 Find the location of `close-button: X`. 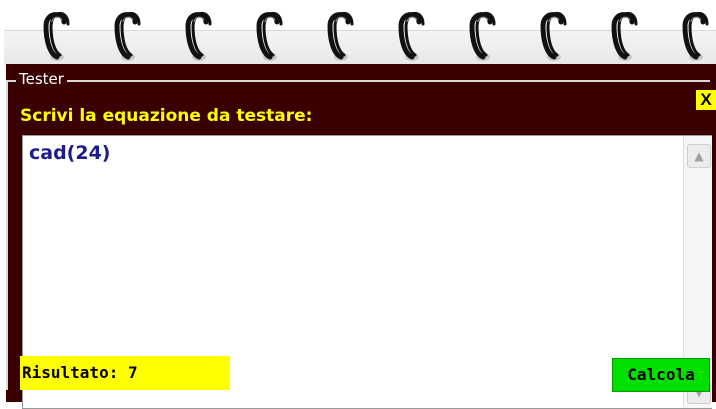

close-button: X is located at coordinates (706, 100).